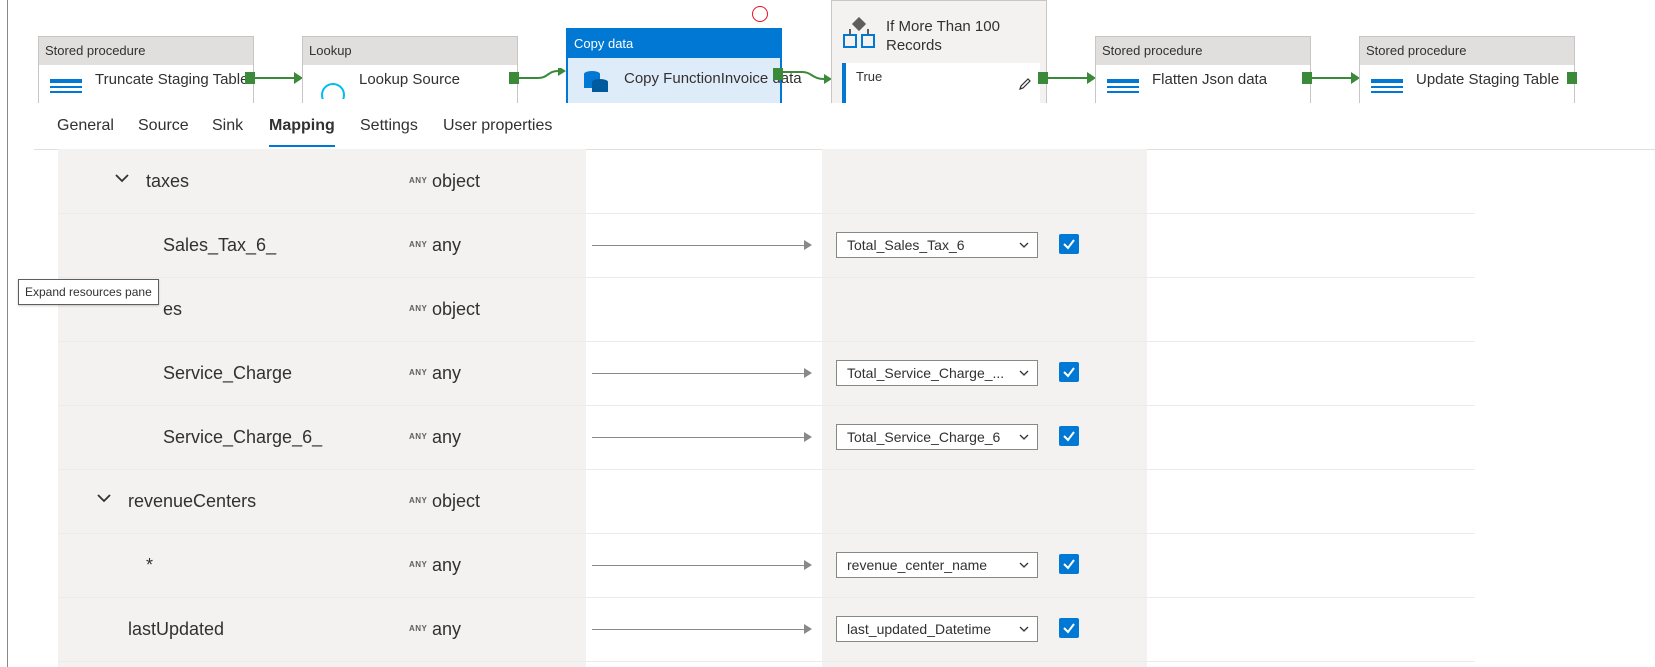 The image size is (1655, 667). Describe the element at coordinates (150, 565) in the screenshot. I see `source-column-name: *` at that location.